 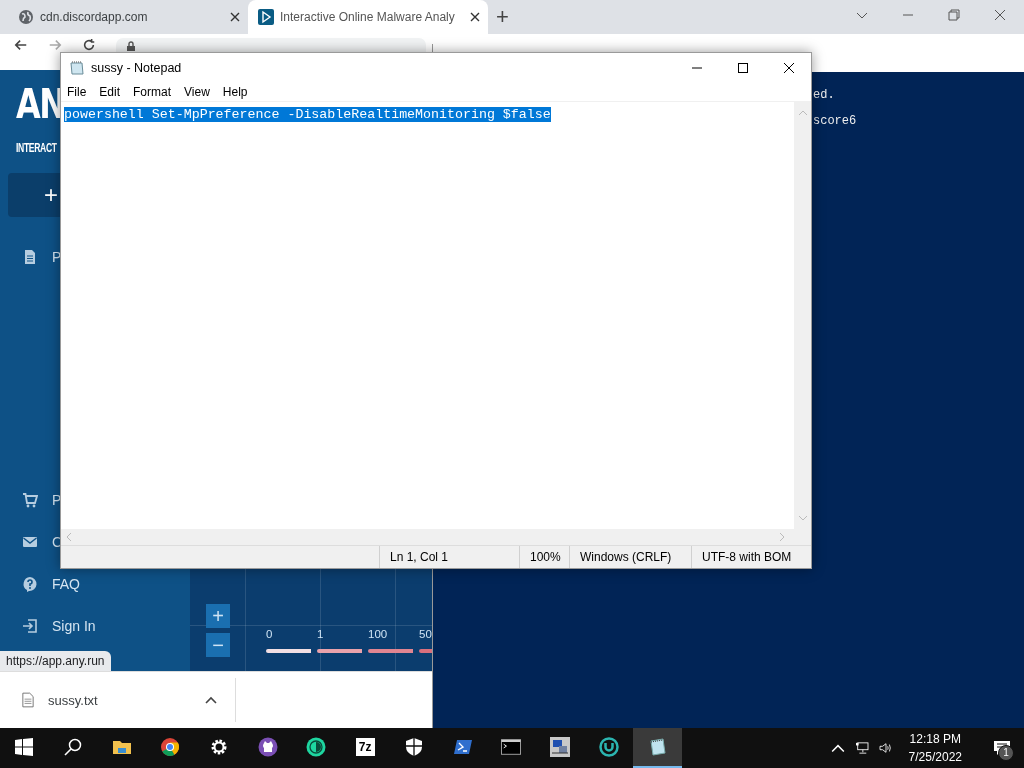 I want to click on browser-icon, so click(x=170, y=747).